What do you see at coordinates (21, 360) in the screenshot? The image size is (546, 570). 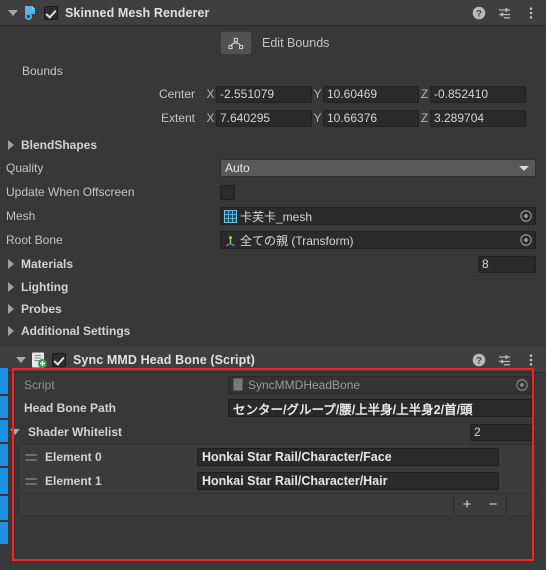 I see `foldout-toggle-sync-mmd-head-bone` at bounding box center [21, 360].